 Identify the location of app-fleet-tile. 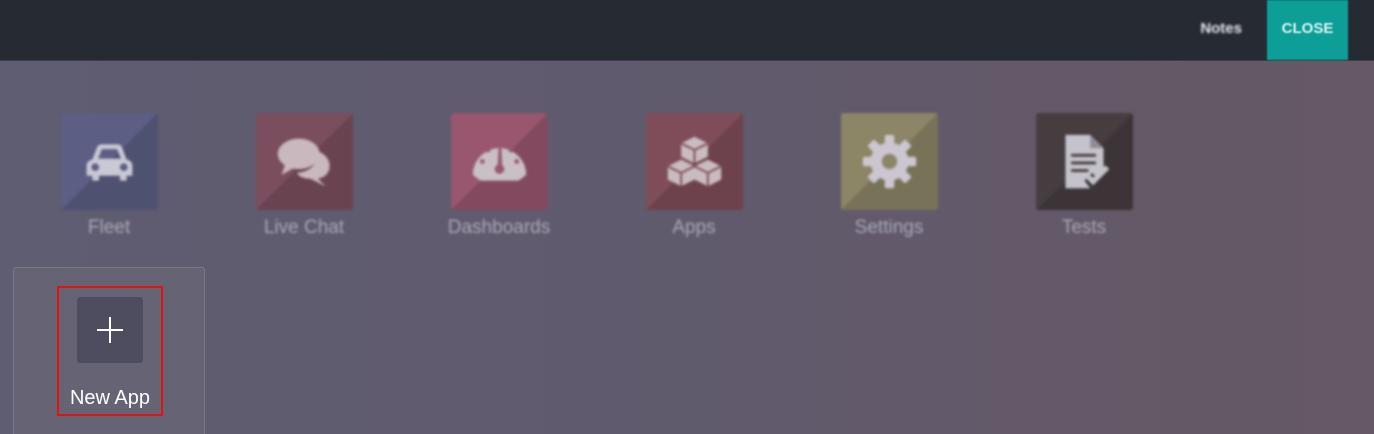
(109, 161).